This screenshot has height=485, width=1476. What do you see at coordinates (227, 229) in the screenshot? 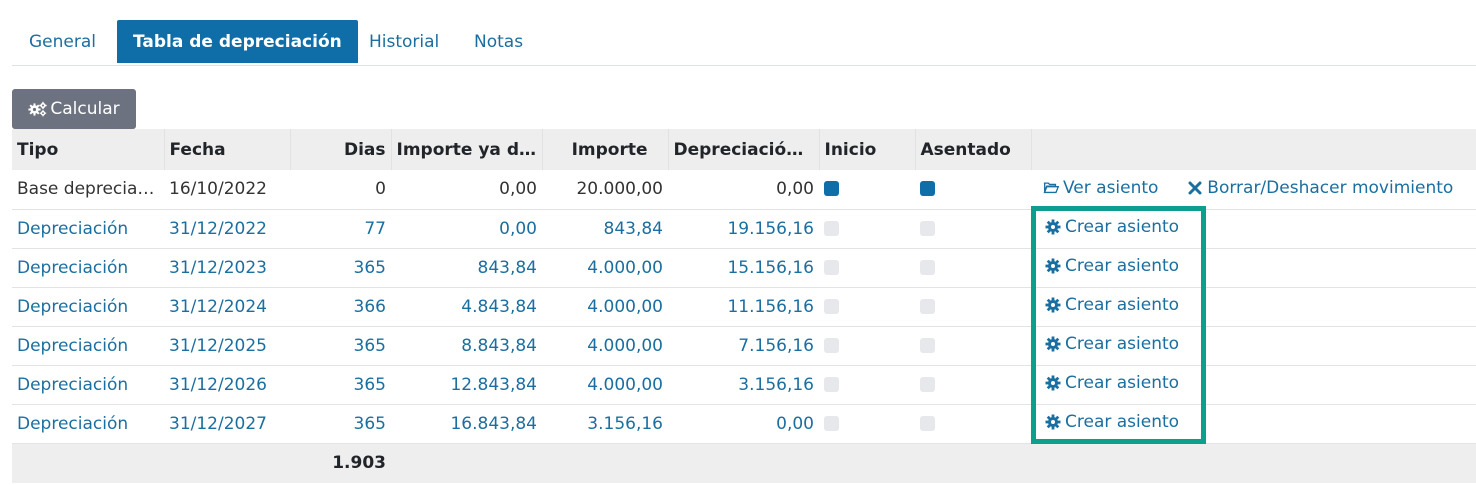
I see `cell-fecha: 31/12/2022` at bounding box center [227, 229].